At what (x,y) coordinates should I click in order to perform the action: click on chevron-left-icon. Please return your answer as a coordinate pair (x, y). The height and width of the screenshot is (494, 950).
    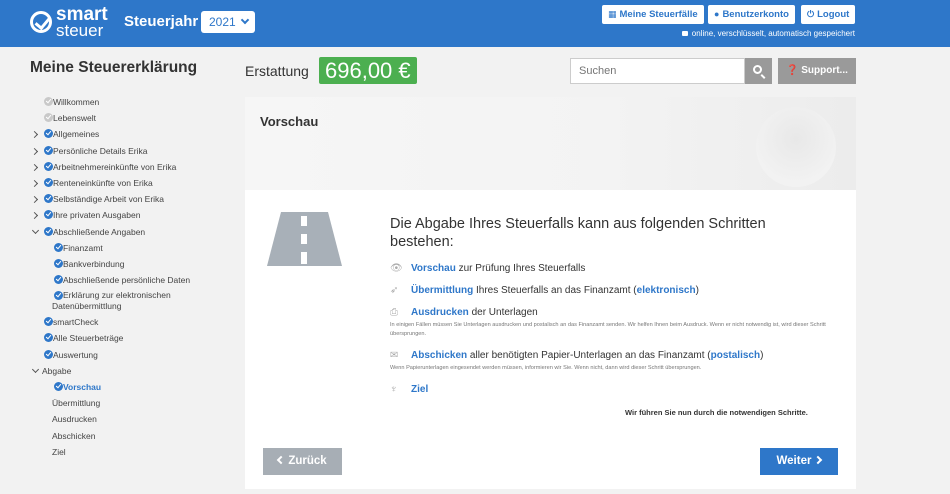
    Looking at the image, I should click on (281, 460).